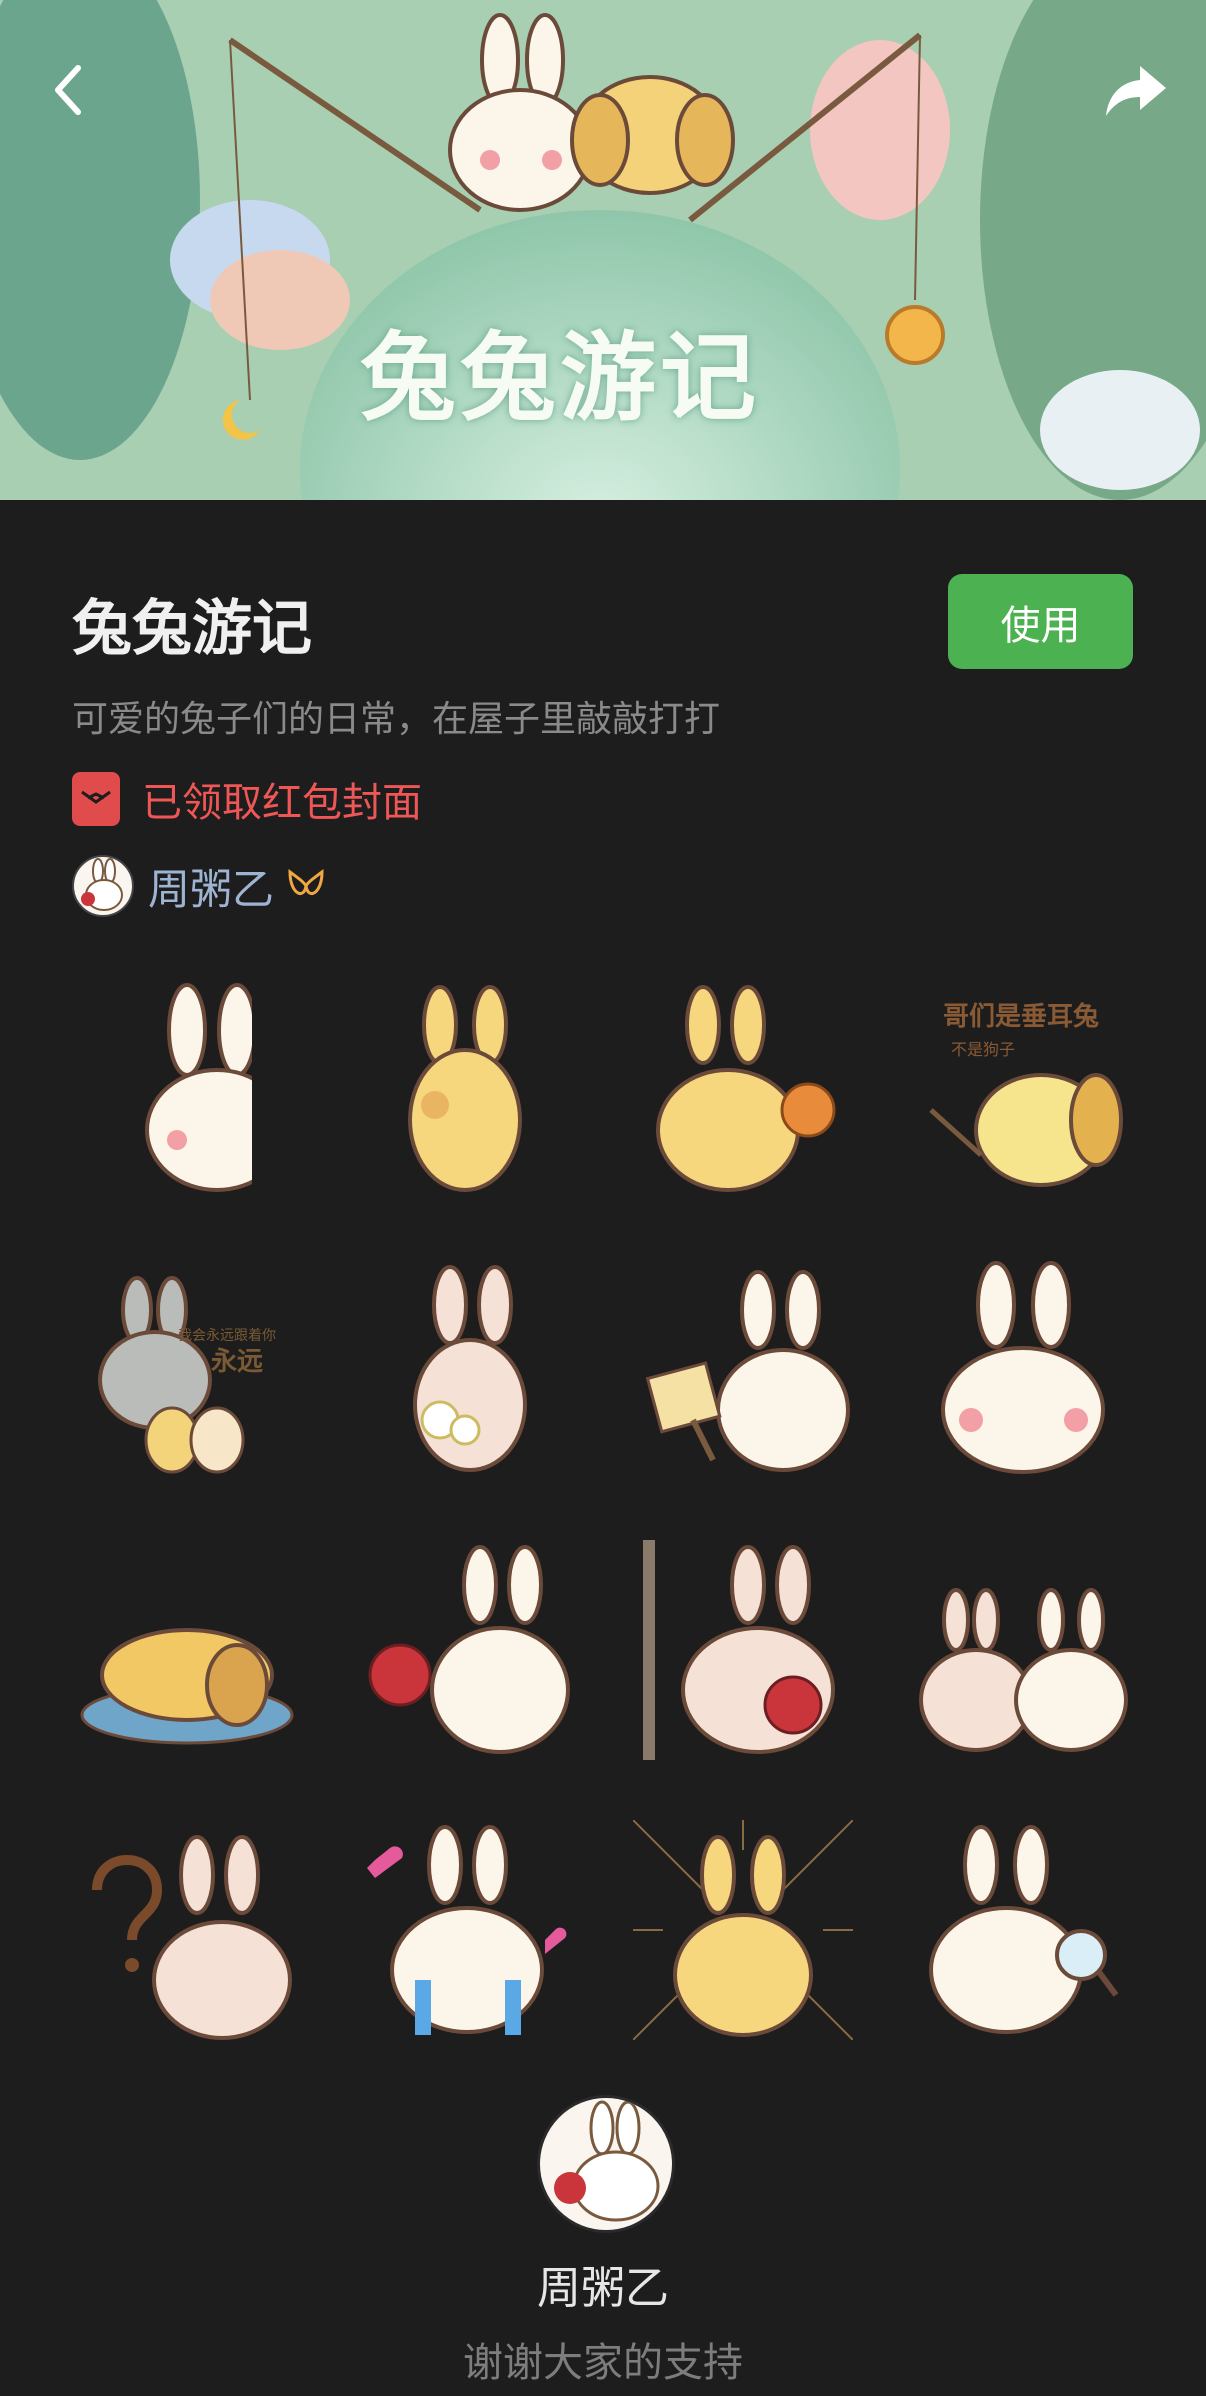 The height and width of the screenshot is (2396, 1206). What do you see at coordinates (96, 799) in the screenshot?
I see `red-packet-icon` at bounding box center [96, 799].